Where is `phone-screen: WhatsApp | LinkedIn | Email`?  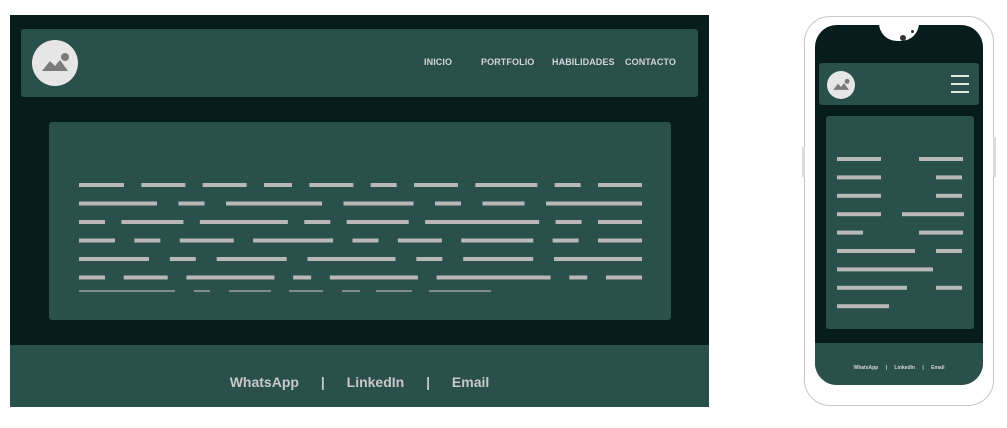 phone-screen: WhatsApp | LinkedIn | Email is located at coordinates (899, 205).